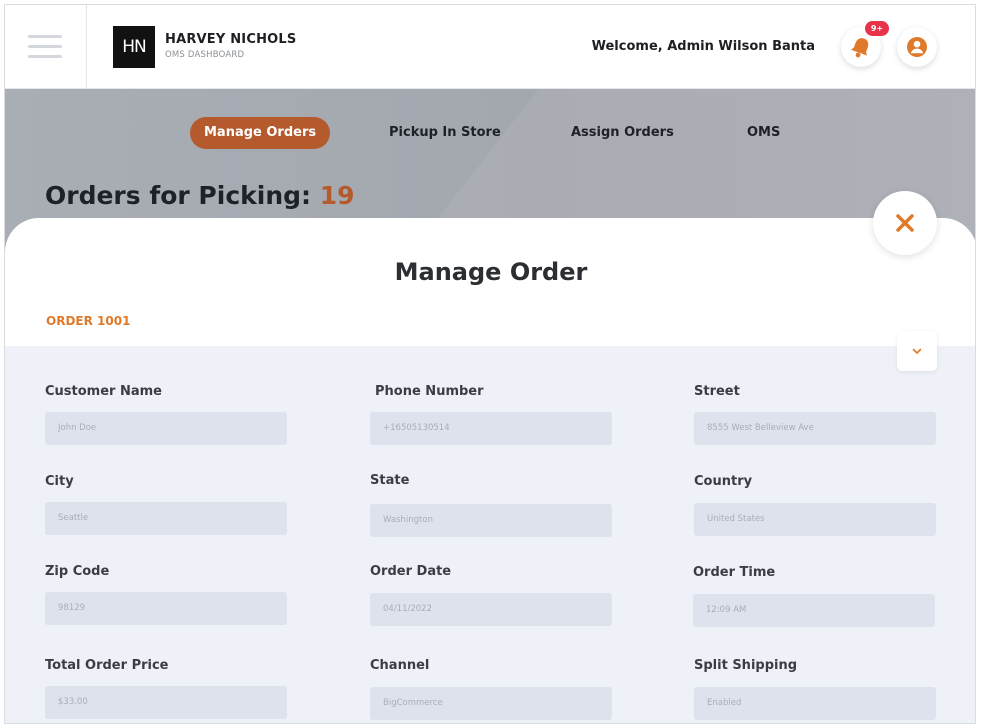 This screenshot has width=1000, height=724. Describe the element at coordinates (815, 703) in the screenshot. I see `split-shipping-field` at that location.